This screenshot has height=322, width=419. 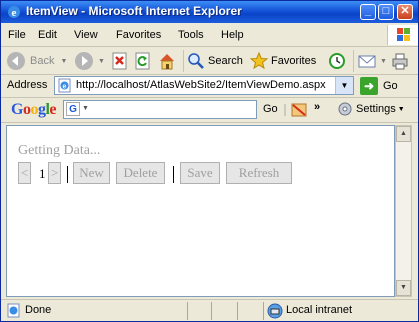 I want to click on stop-button, so click(x=120, y=61).